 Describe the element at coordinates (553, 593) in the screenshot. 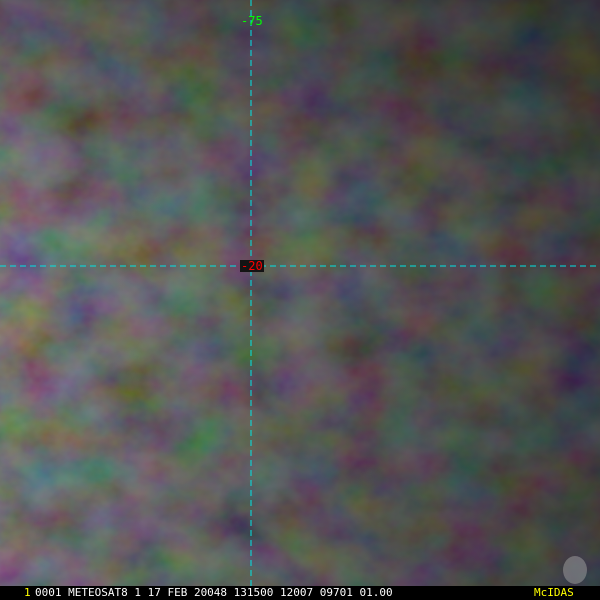

I see `mcidas-brand: McIDAS` at that location.